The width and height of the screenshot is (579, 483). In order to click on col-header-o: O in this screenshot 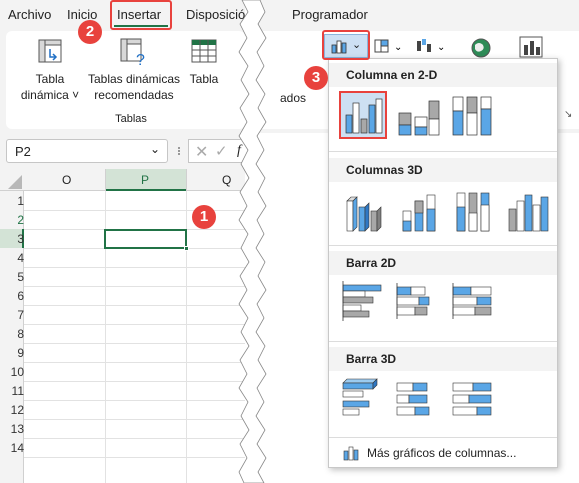, I will do `click(66, 180)`.